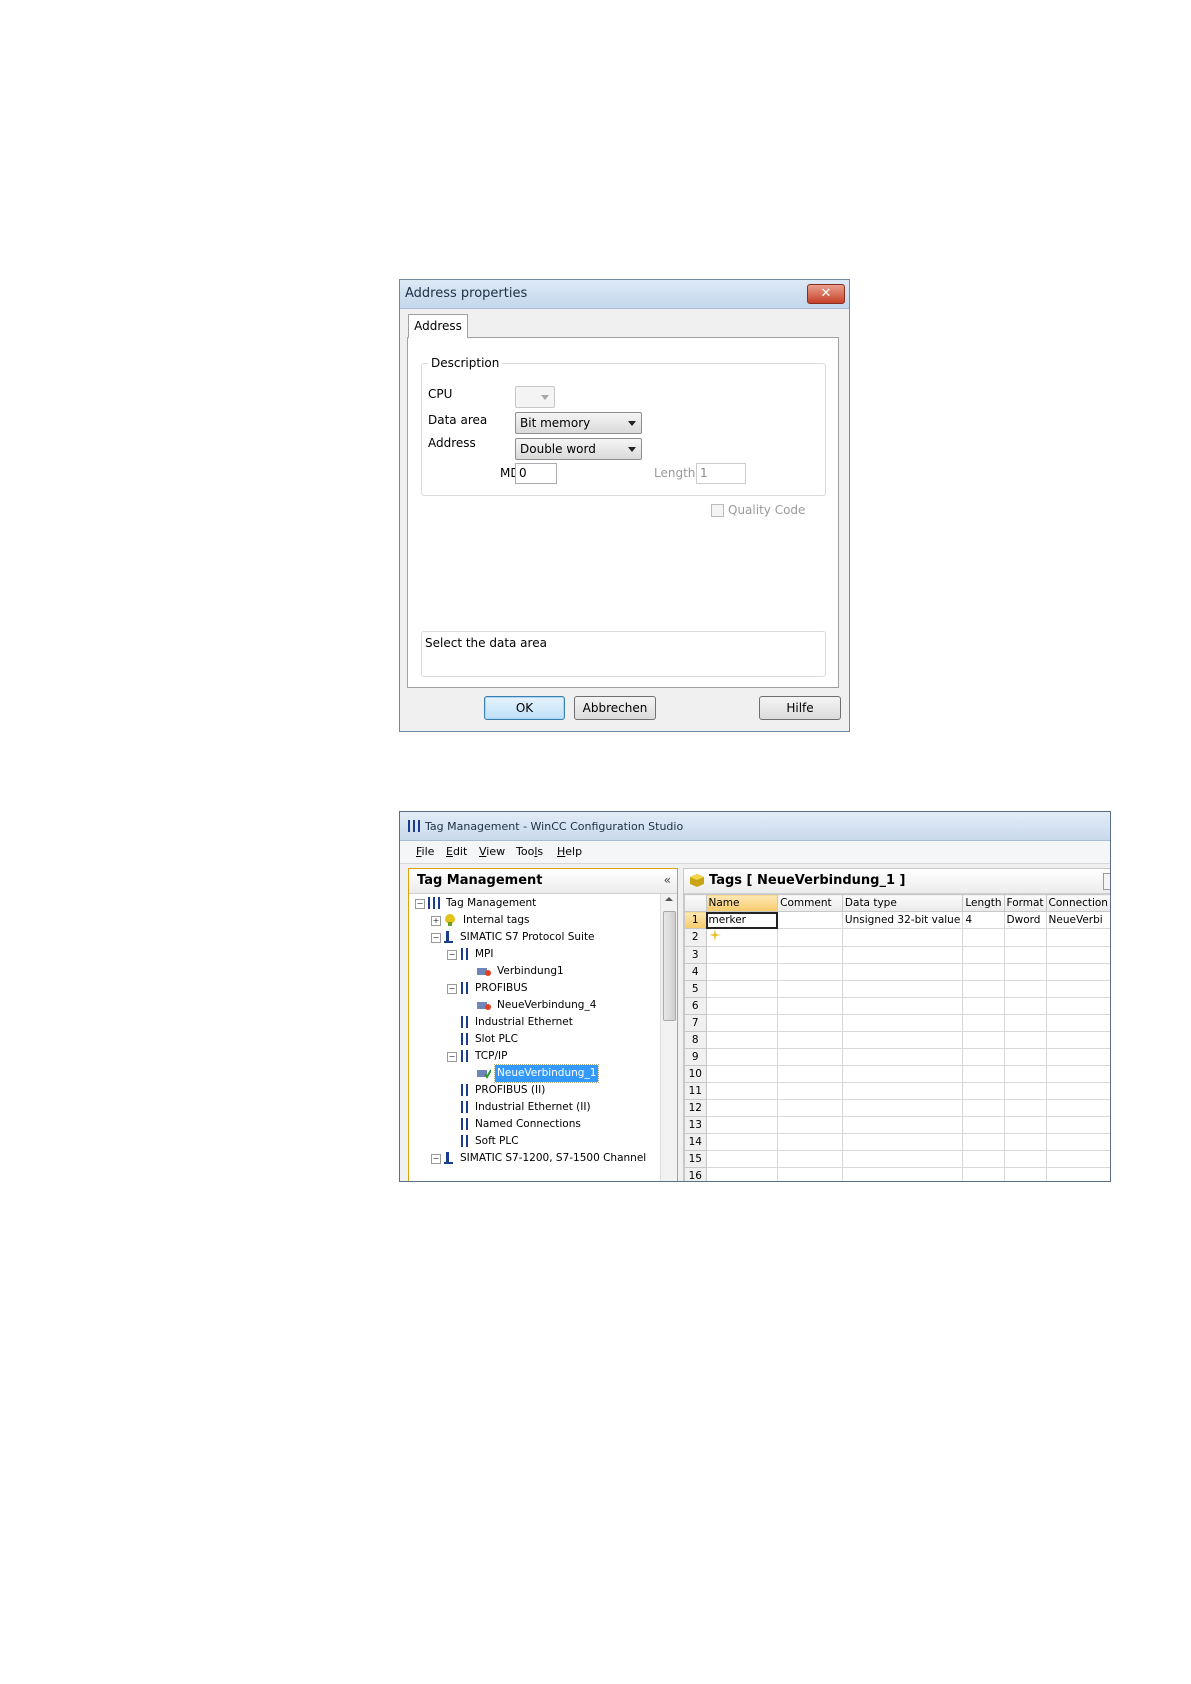 The height and width of the screenshot is (1684, 1191). Describe the element at coordinates (438, 326) in the screenshot. I see `tab-address: Address` at that location.